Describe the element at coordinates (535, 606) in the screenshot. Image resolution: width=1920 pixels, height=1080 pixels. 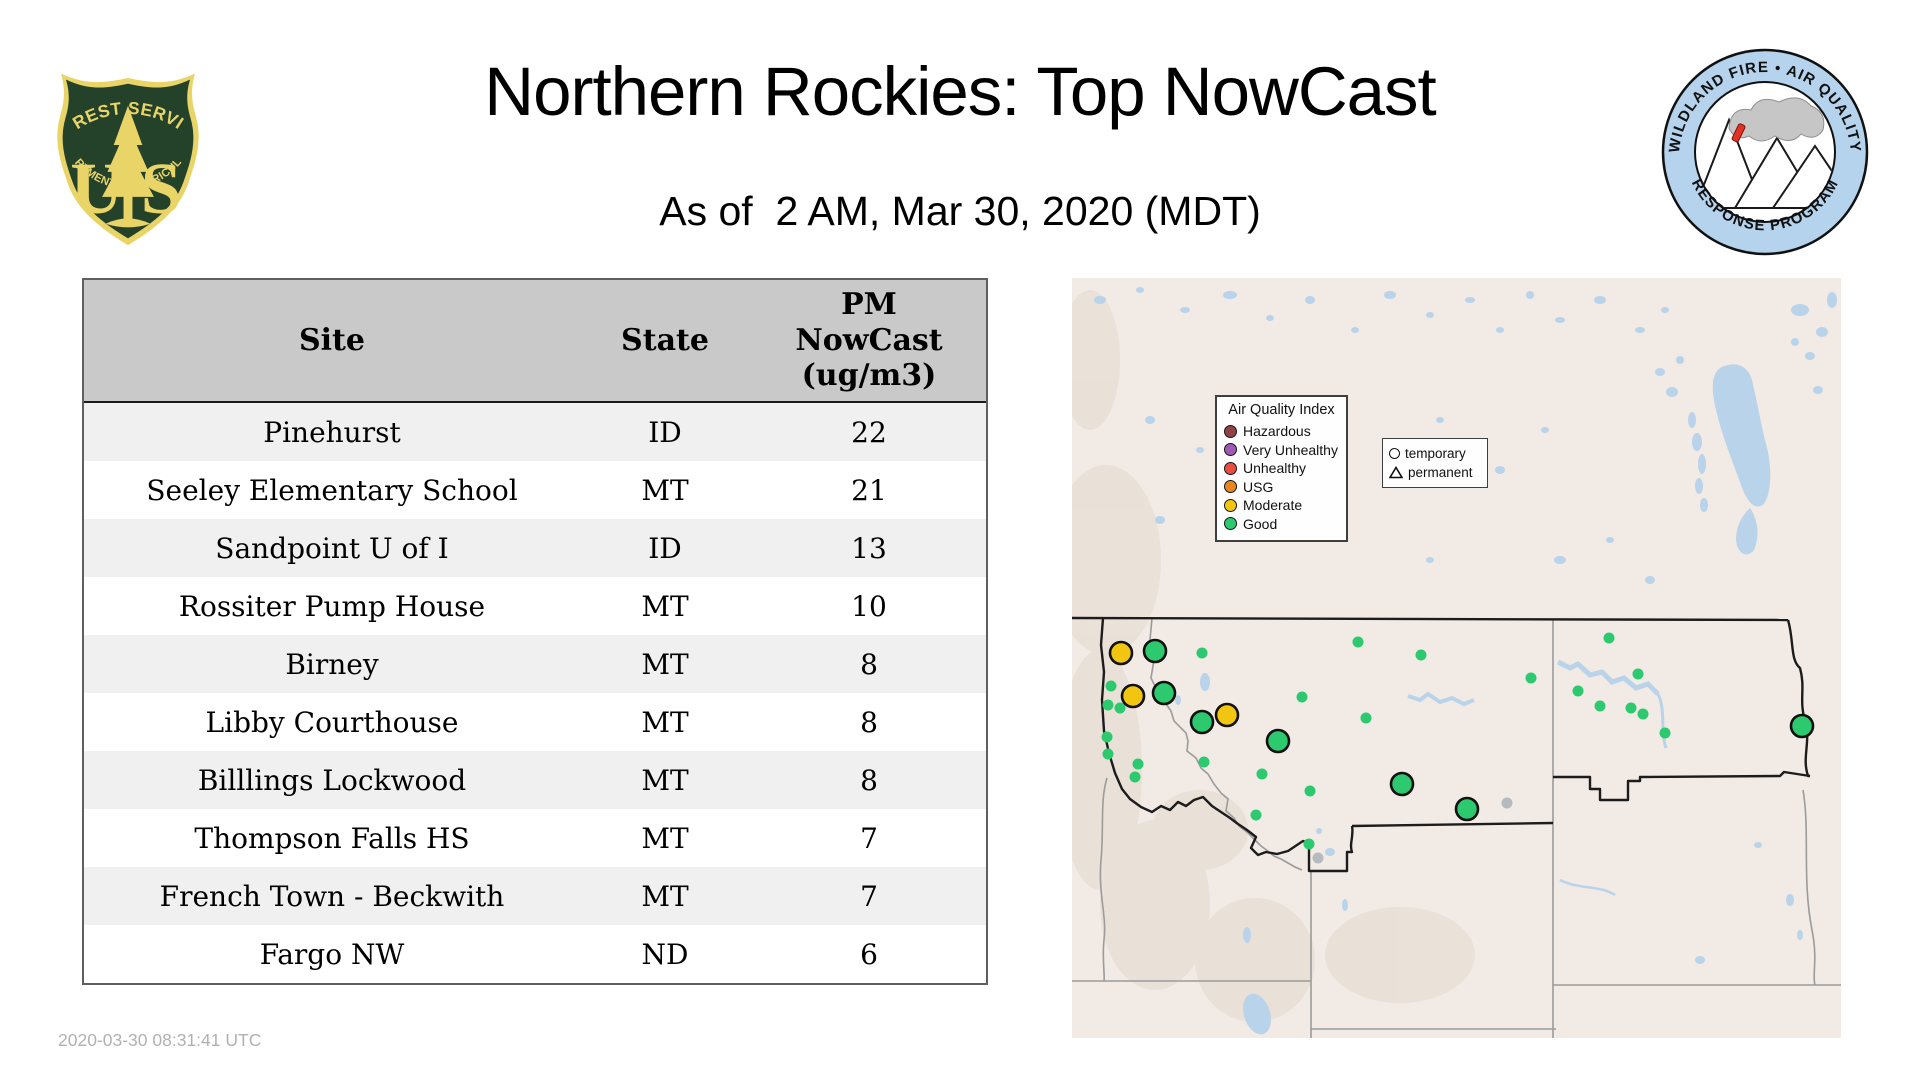
I see `table-row: Rossiter Pump House MT 10` at that location.